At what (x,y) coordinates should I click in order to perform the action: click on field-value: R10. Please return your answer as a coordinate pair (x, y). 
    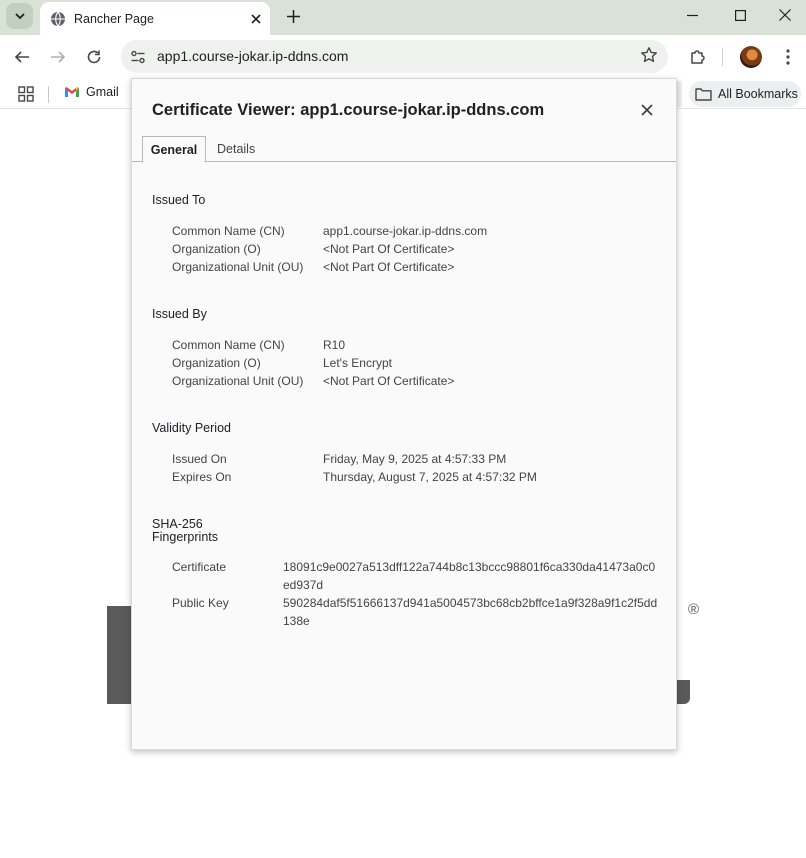
    Looking at the image, I should click on (334, 345).